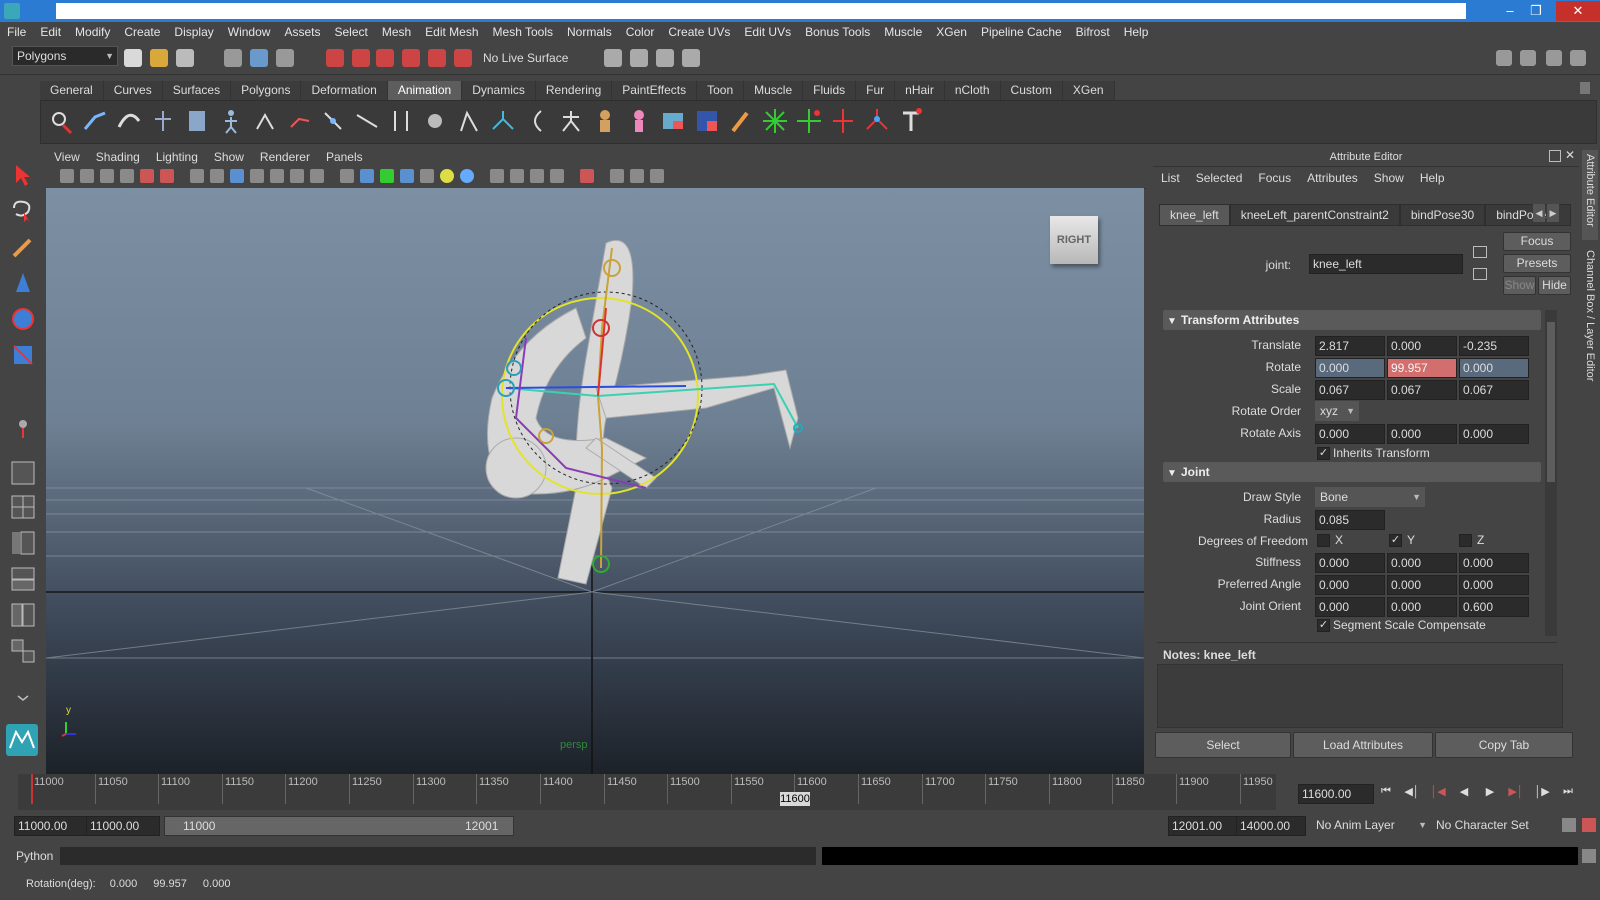  What do you see at coordinates (1363, 745) in the screenshot?
I see `load-attributes-button: Load Attributes` at bounding box center [1363, 745].